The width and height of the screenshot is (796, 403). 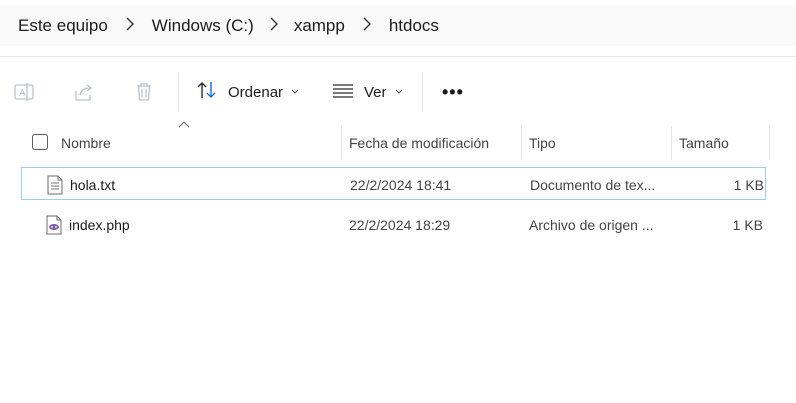 I want to click on delete-icon, so click(x=144, y=92).